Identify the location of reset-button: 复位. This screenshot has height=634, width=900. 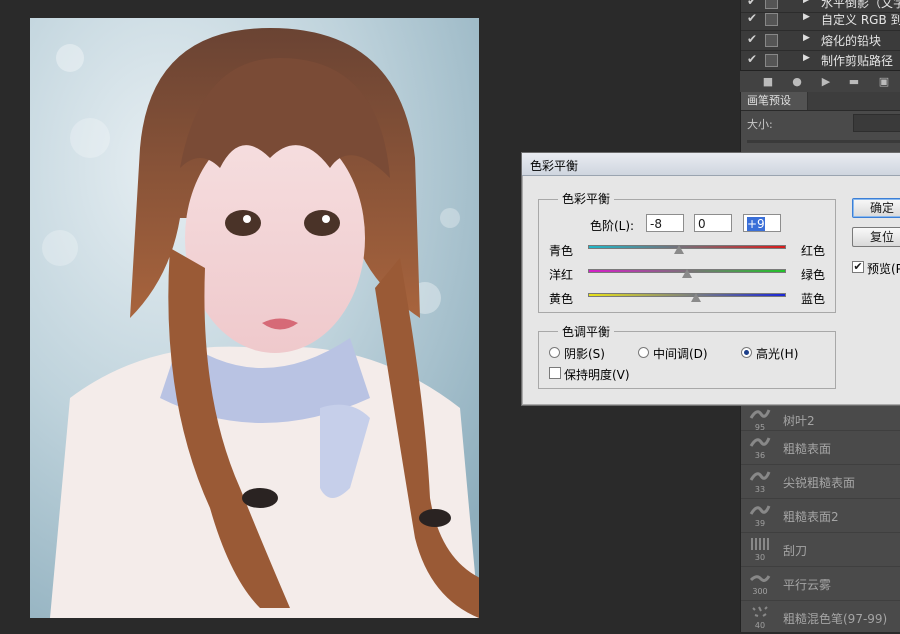
(876, 237).